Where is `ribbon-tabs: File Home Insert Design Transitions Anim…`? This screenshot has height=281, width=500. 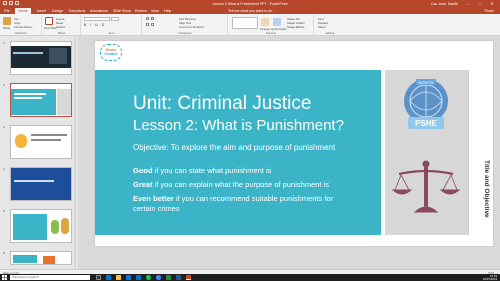
ribbon-tabs: File Home Insert Design Transitions Anim… is located at coordinates (250, 10).